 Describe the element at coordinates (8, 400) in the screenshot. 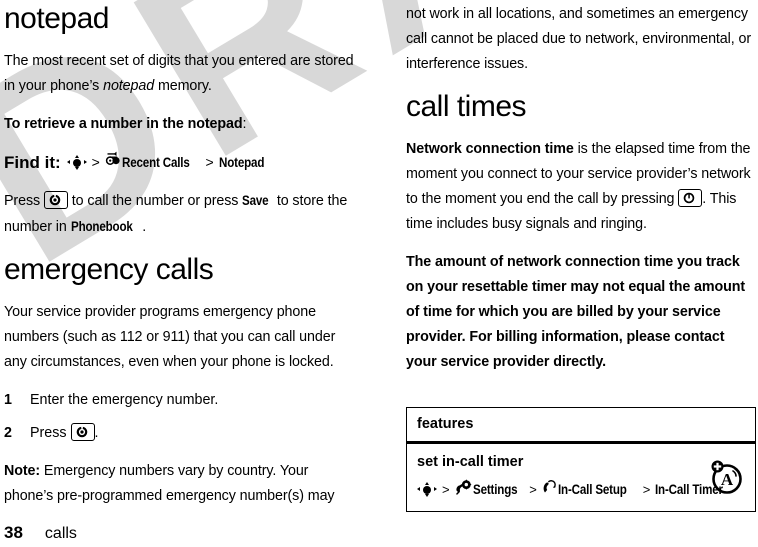

I see `step-number: 1` at that location.